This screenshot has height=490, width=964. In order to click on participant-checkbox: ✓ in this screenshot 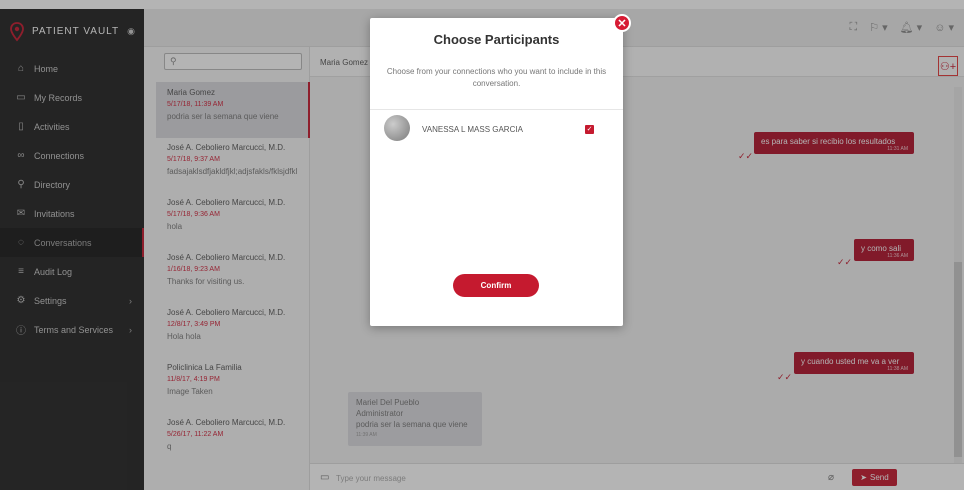, I will do `click(589, 129)`.